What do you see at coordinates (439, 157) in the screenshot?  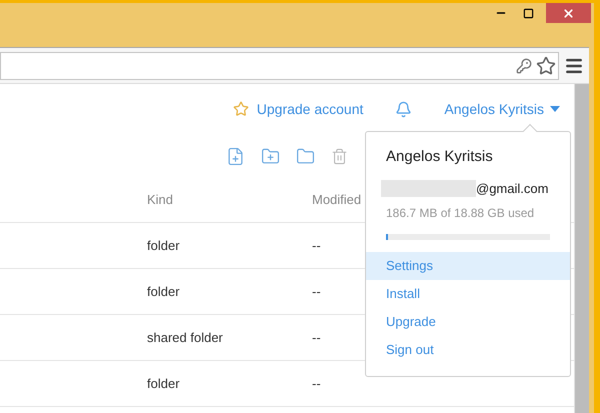 I see `account-name: Angelos Kyritsis` at bounding box center [439, 157].